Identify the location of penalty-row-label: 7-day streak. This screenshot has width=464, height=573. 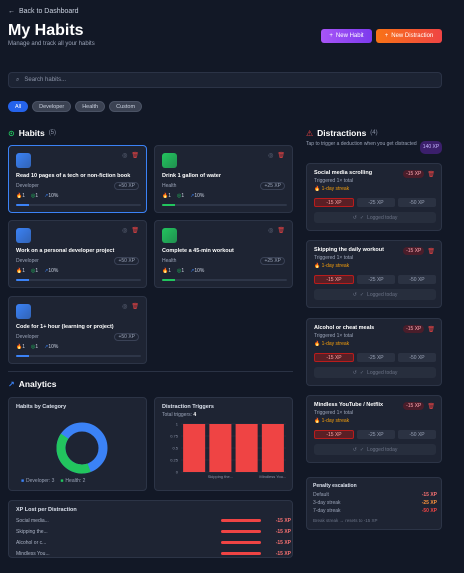
(327, 511).